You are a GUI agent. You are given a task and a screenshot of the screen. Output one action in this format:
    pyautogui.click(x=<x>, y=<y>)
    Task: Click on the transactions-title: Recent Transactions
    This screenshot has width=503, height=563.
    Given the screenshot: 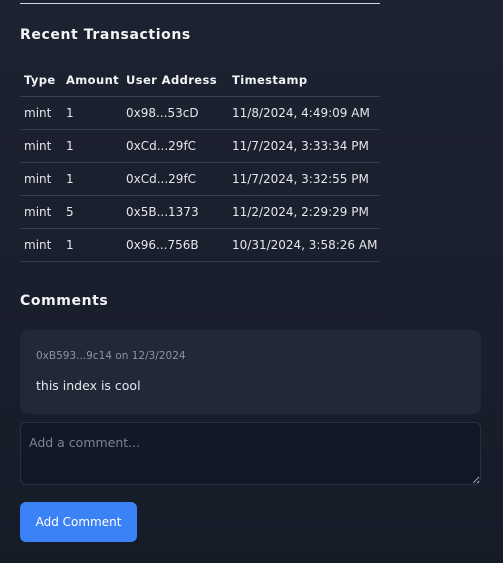 What is the action you would take?
    pyautogui.click(x=105, y=35)
    